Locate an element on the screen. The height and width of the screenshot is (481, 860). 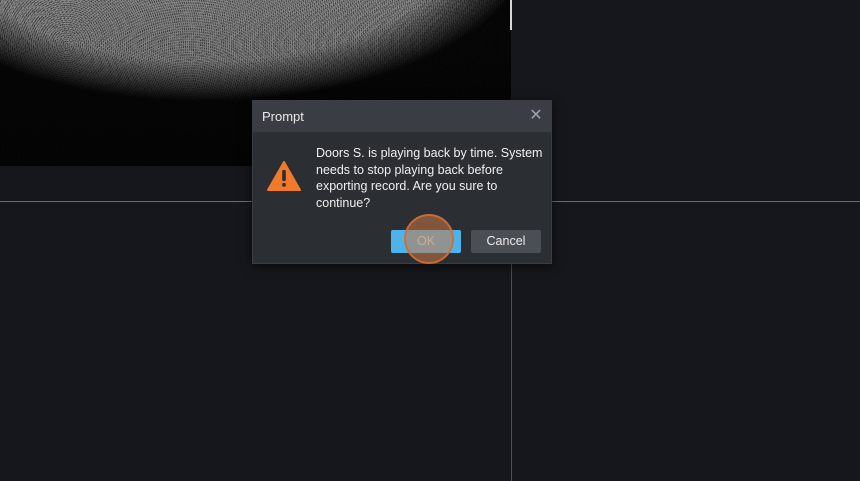
dialog-header: Prompt ✕ is located at coordinates (402, 116).